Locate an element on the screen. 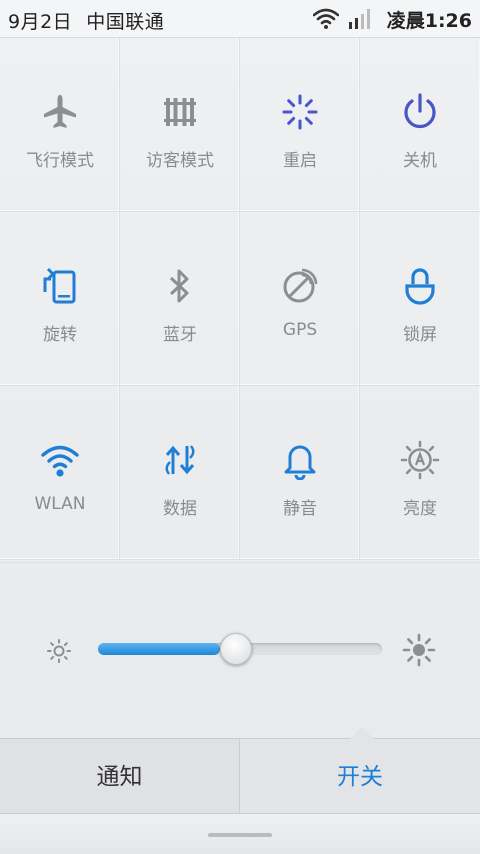 The image size is (480, 854). tab-notifications: 通知 is located at coordinates (120, 776).